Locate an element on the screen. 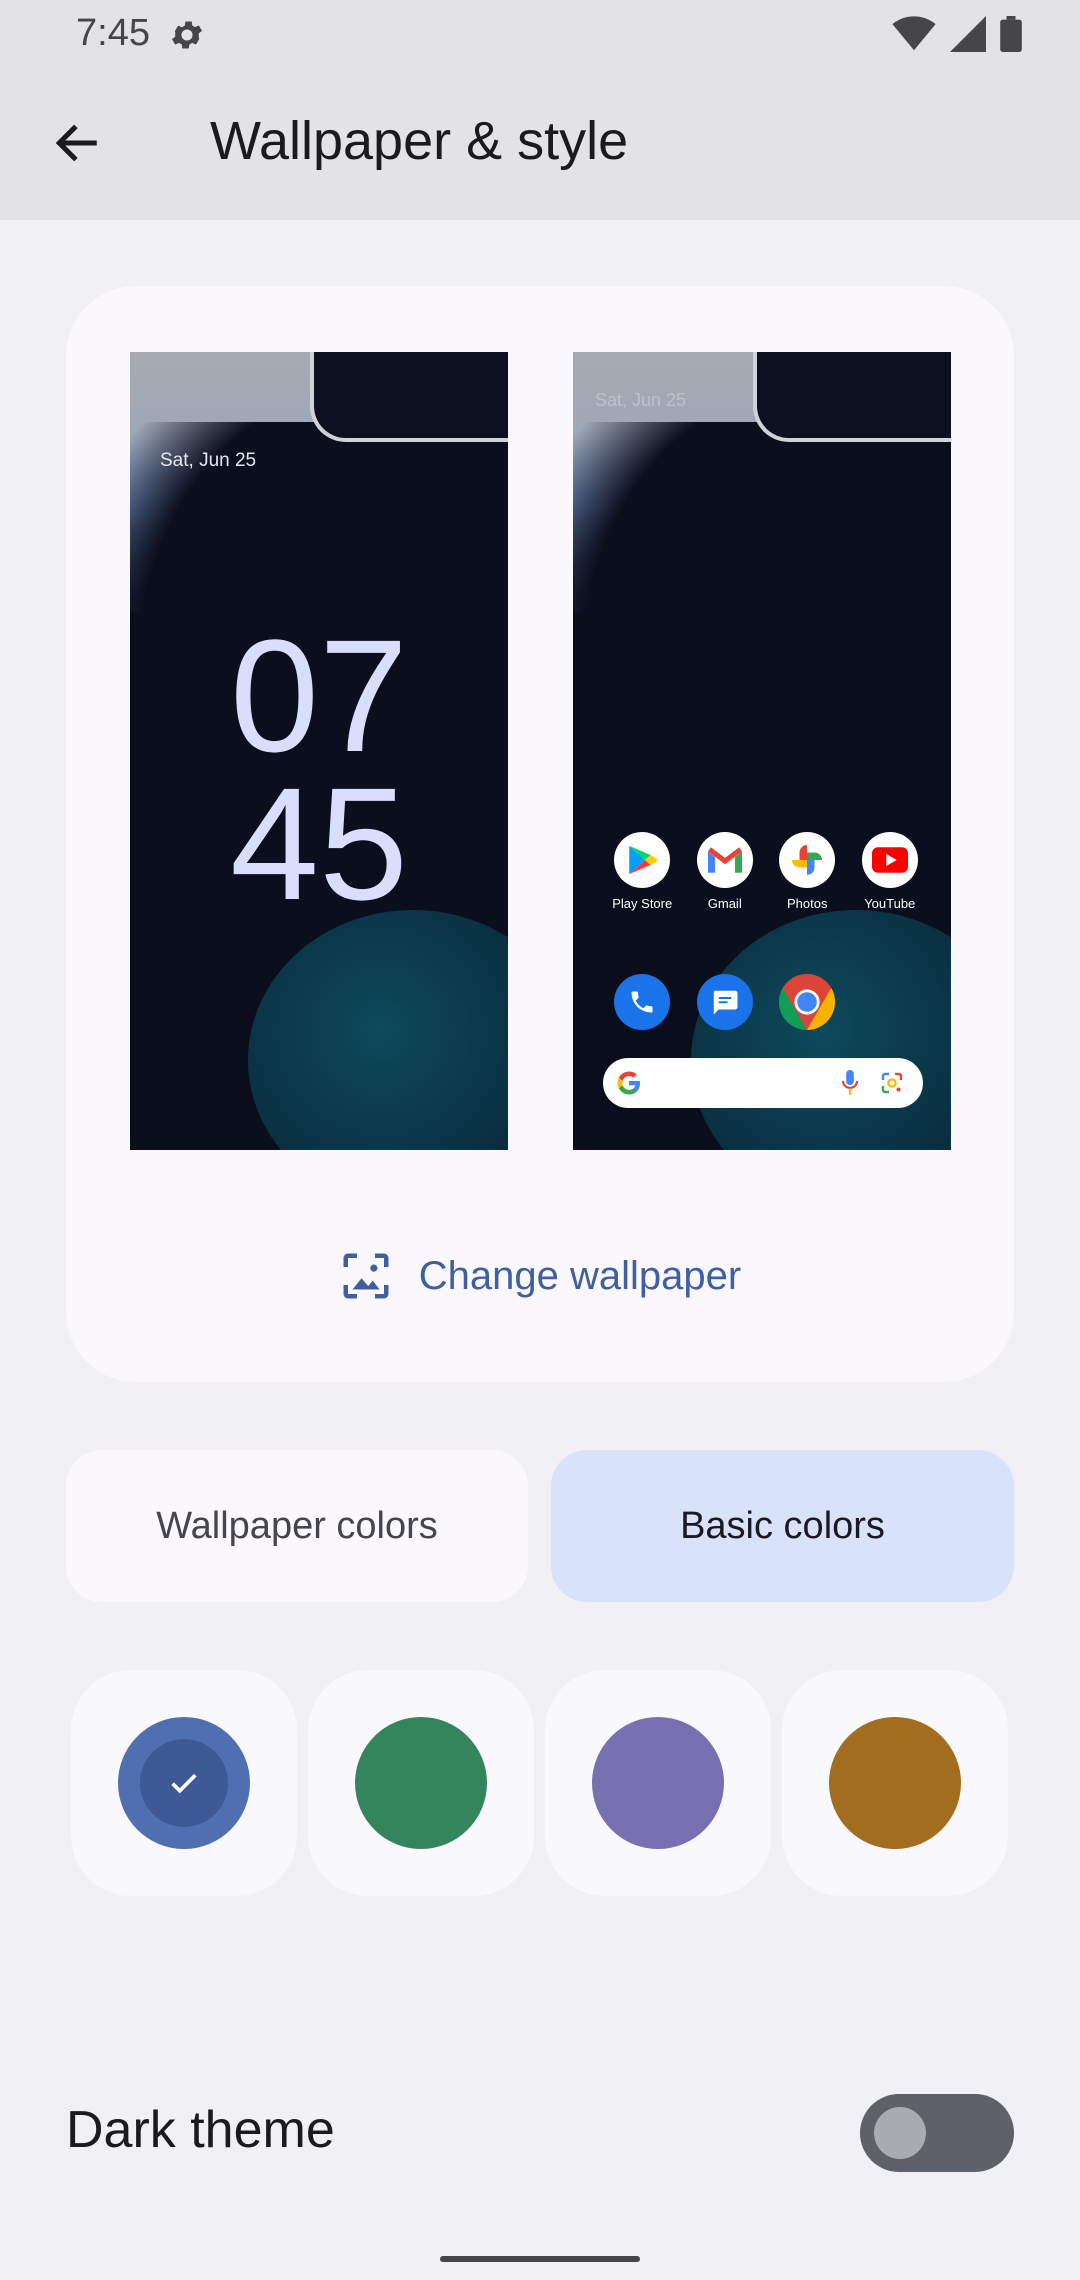  back-arrow-icon is located at coordinates (76, 143).